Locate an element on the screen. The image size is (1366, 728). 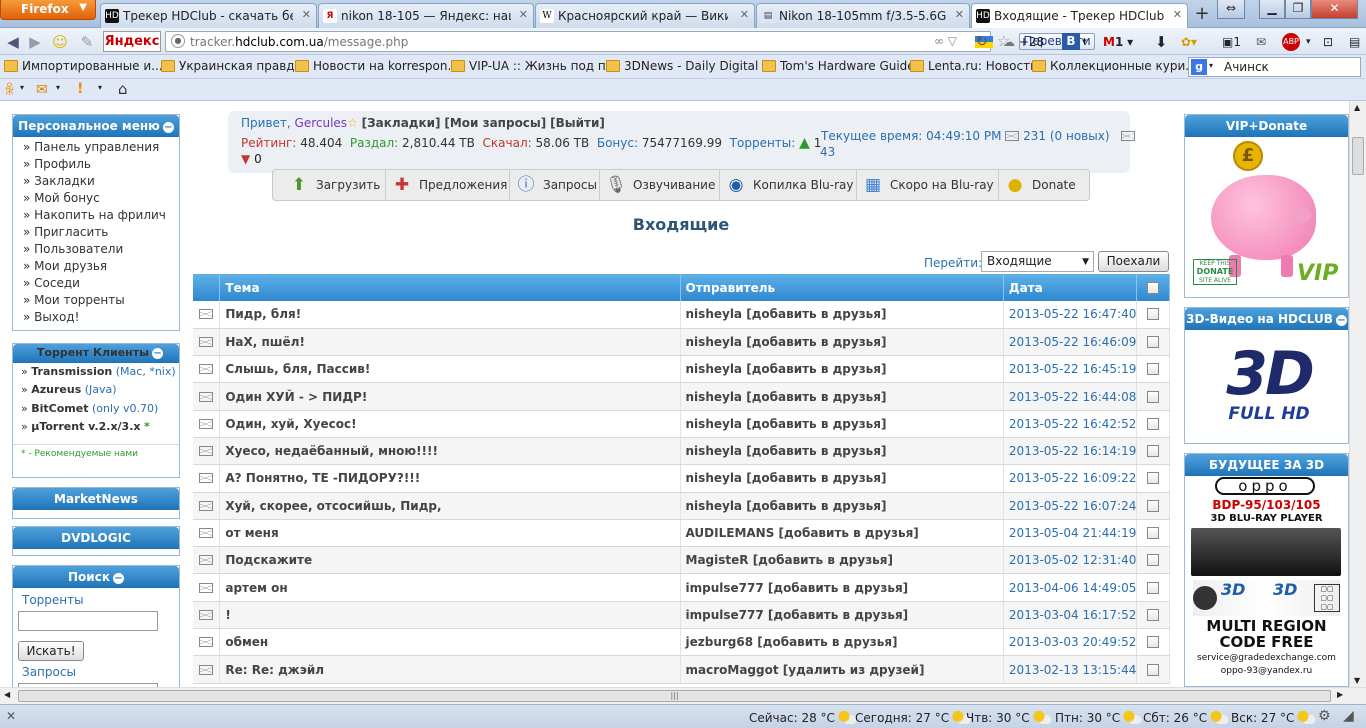
tab-wikipedia: WКрасноярский край — Википе...✕ is located at coordinates (645, 15).